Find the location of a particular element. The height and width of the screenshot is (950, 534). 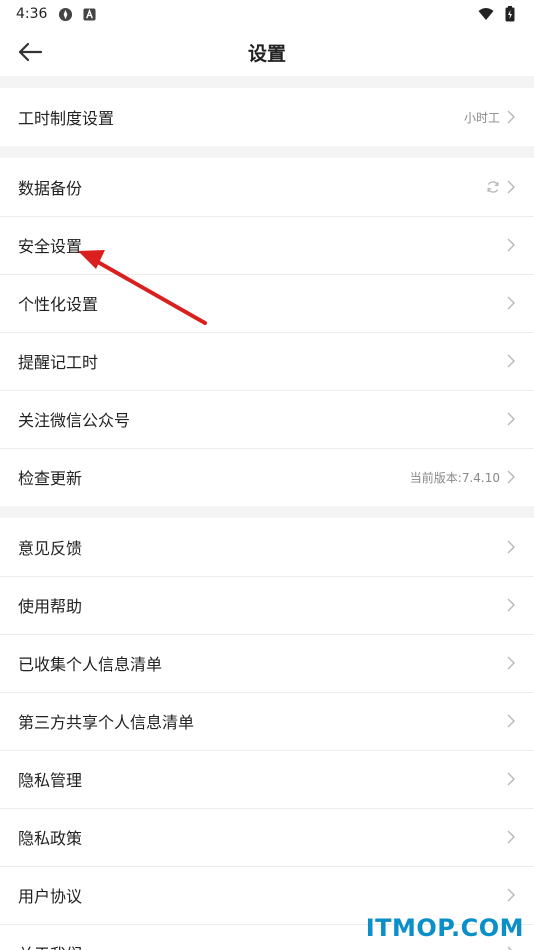

settings-item-help: 使用帮助 is located at coordinates (267, 605).